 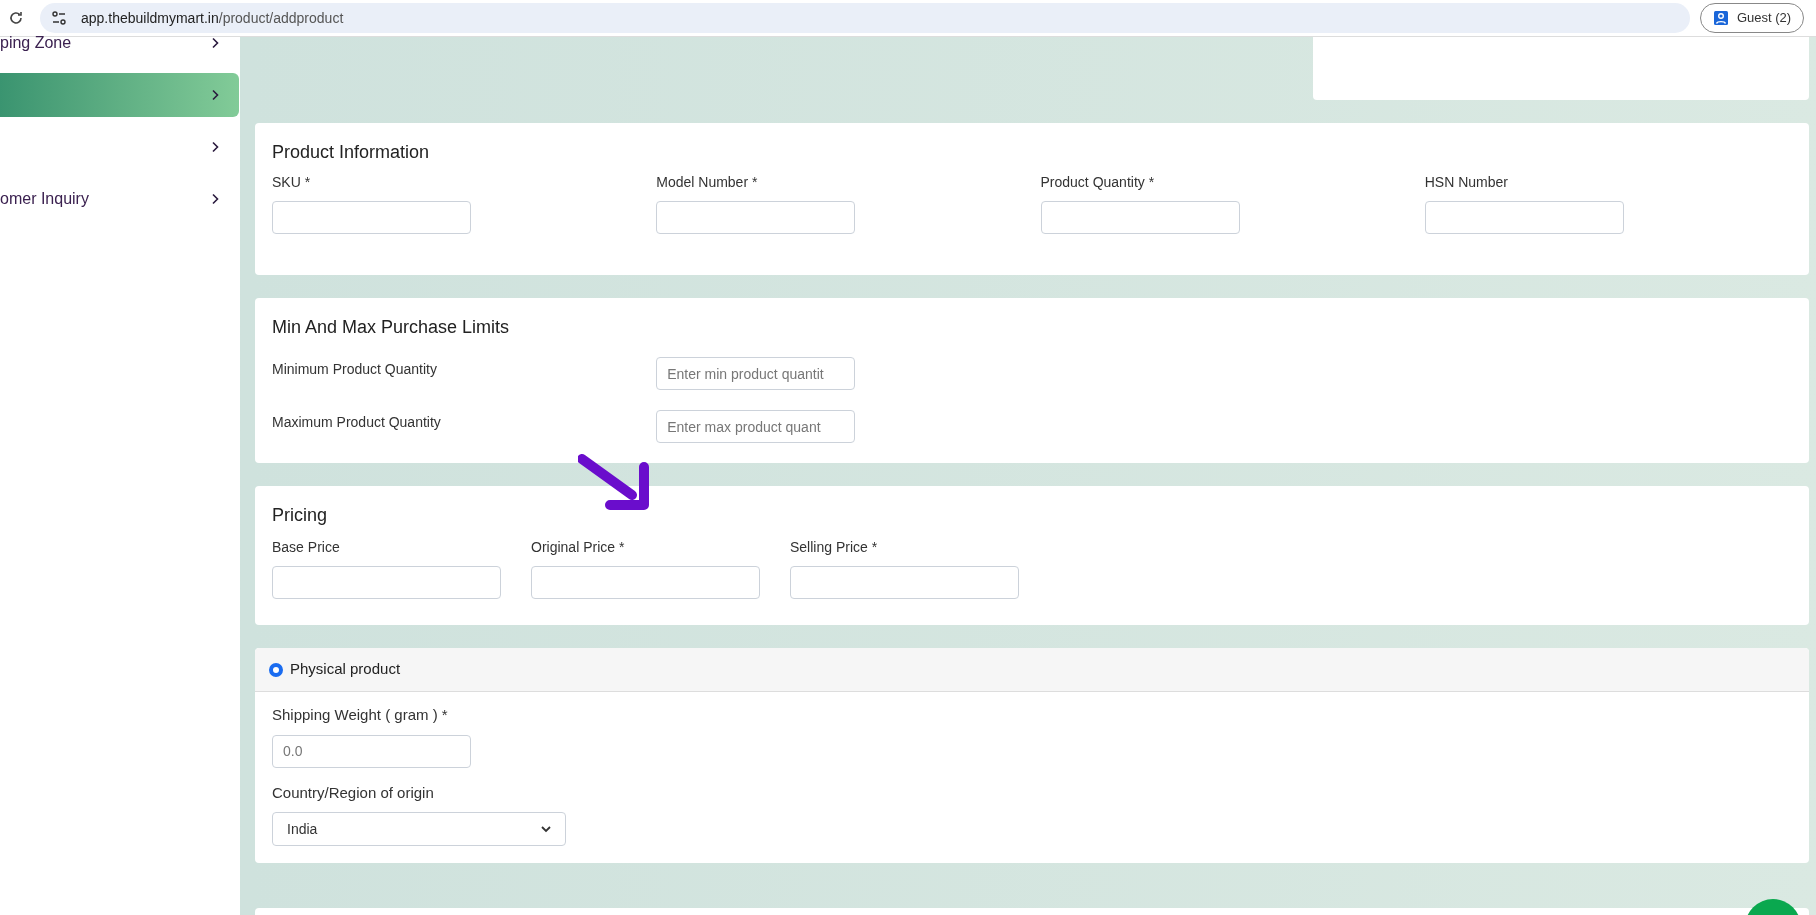 I want to click on field-label: Selling Price *, so click(x=834, y=547).